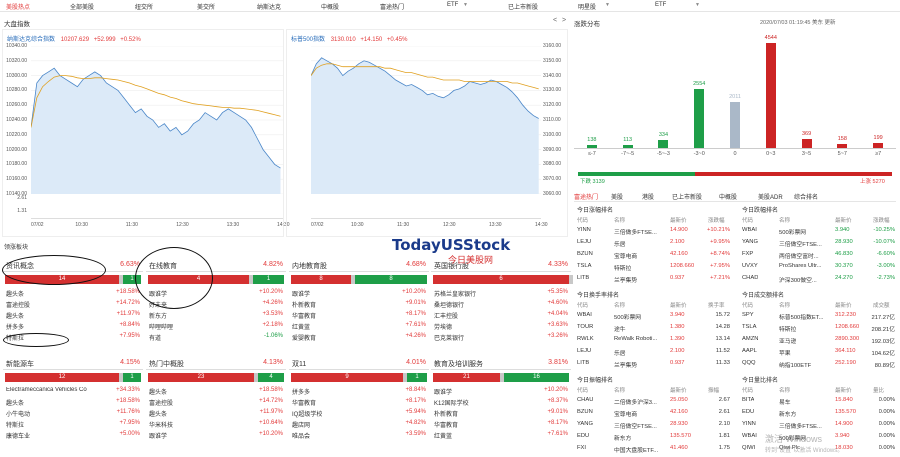 The image size is (900, 457). I want to click on sector-name: 内地教育股, so click(309, 266).